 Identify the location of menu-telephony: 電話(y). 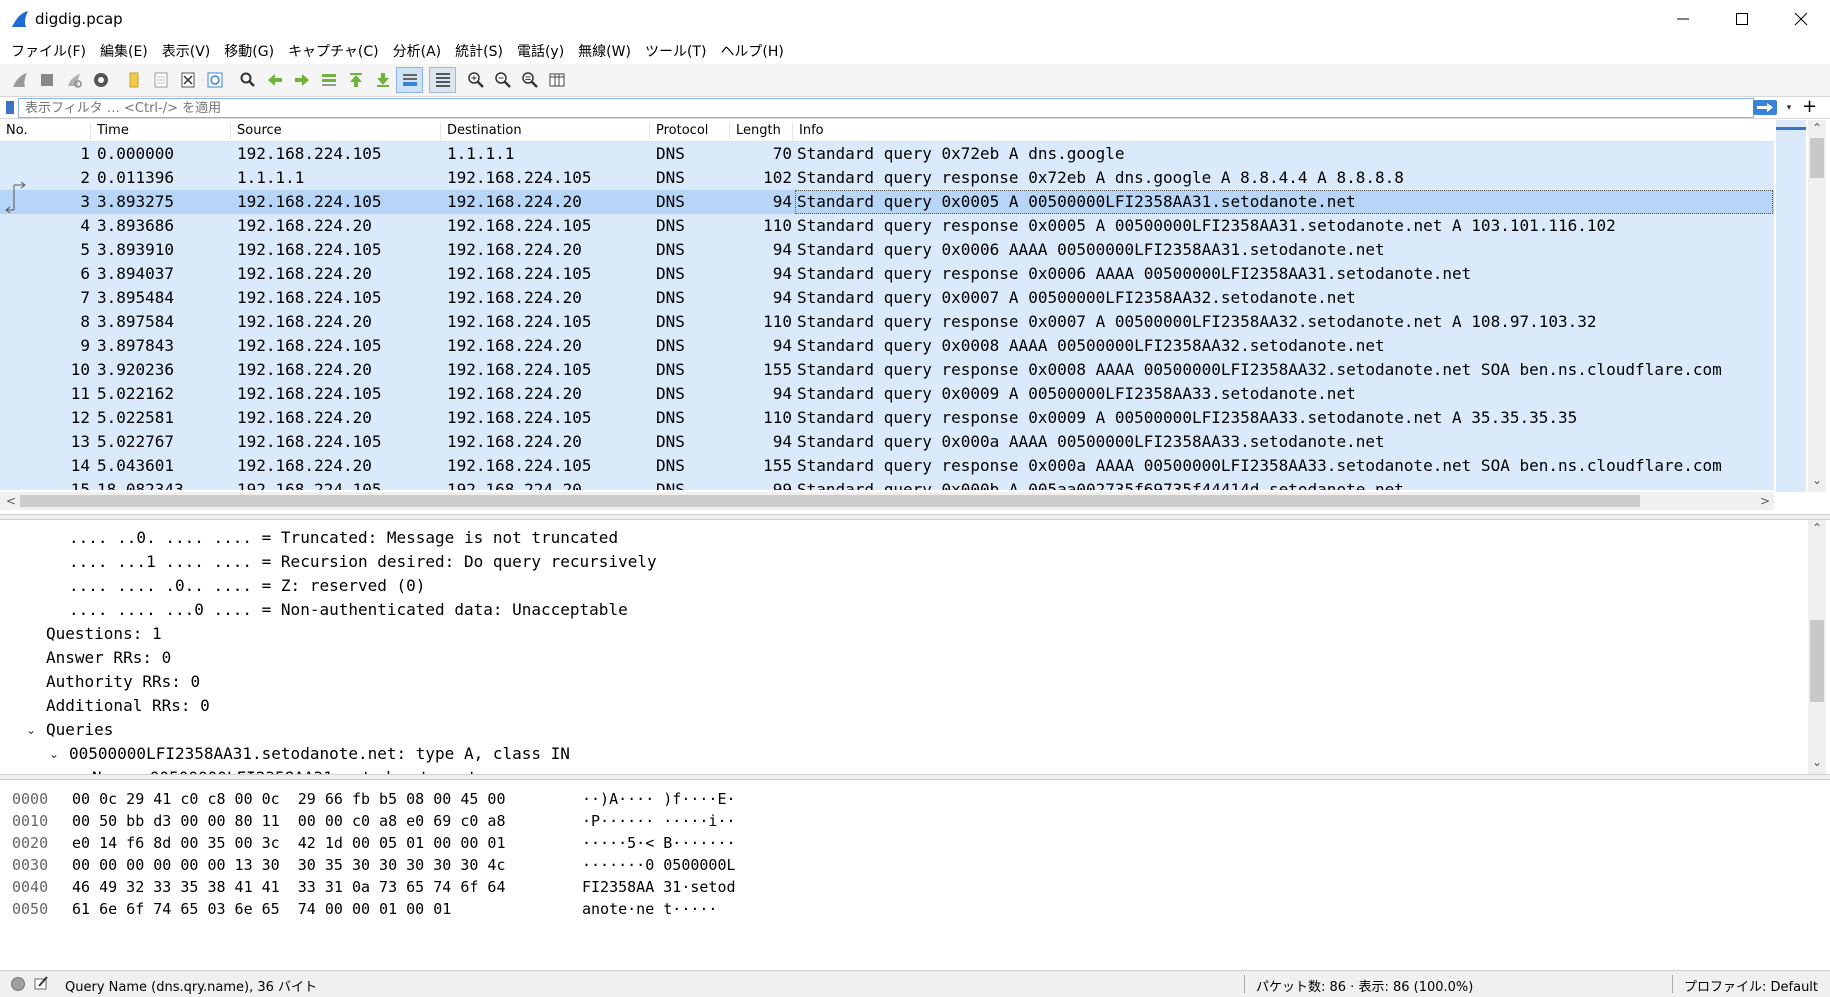
(540, 52).